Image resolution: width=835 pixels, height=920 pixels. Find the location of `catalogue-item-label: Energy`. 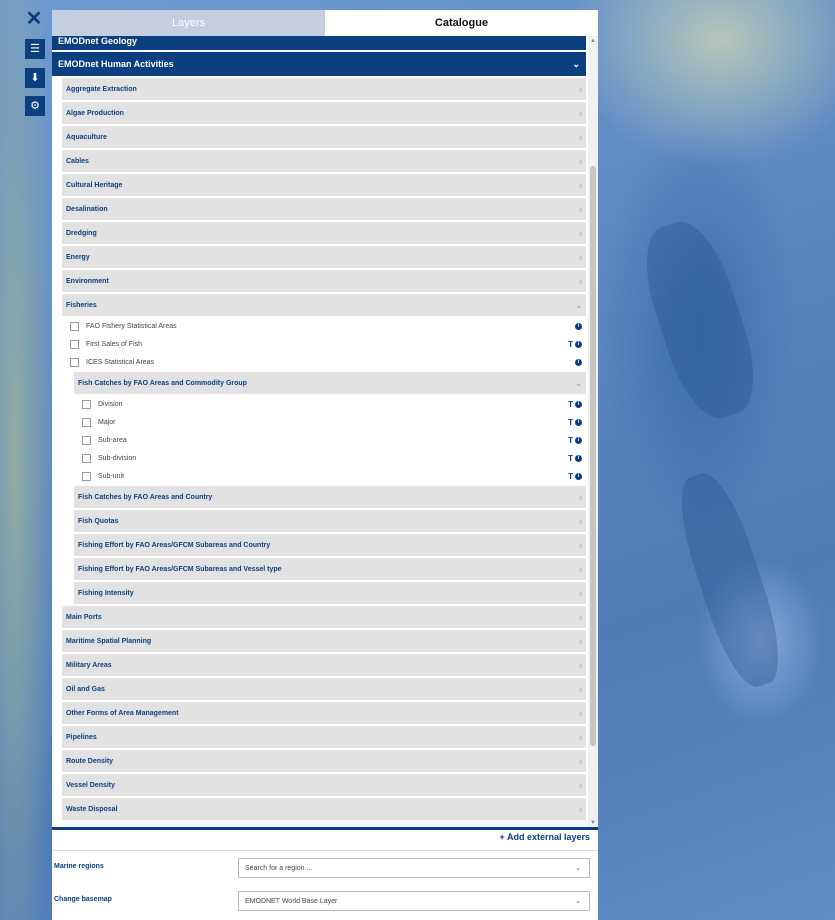

catalogue-item-label: Energy is located at coordinates (78, 257).